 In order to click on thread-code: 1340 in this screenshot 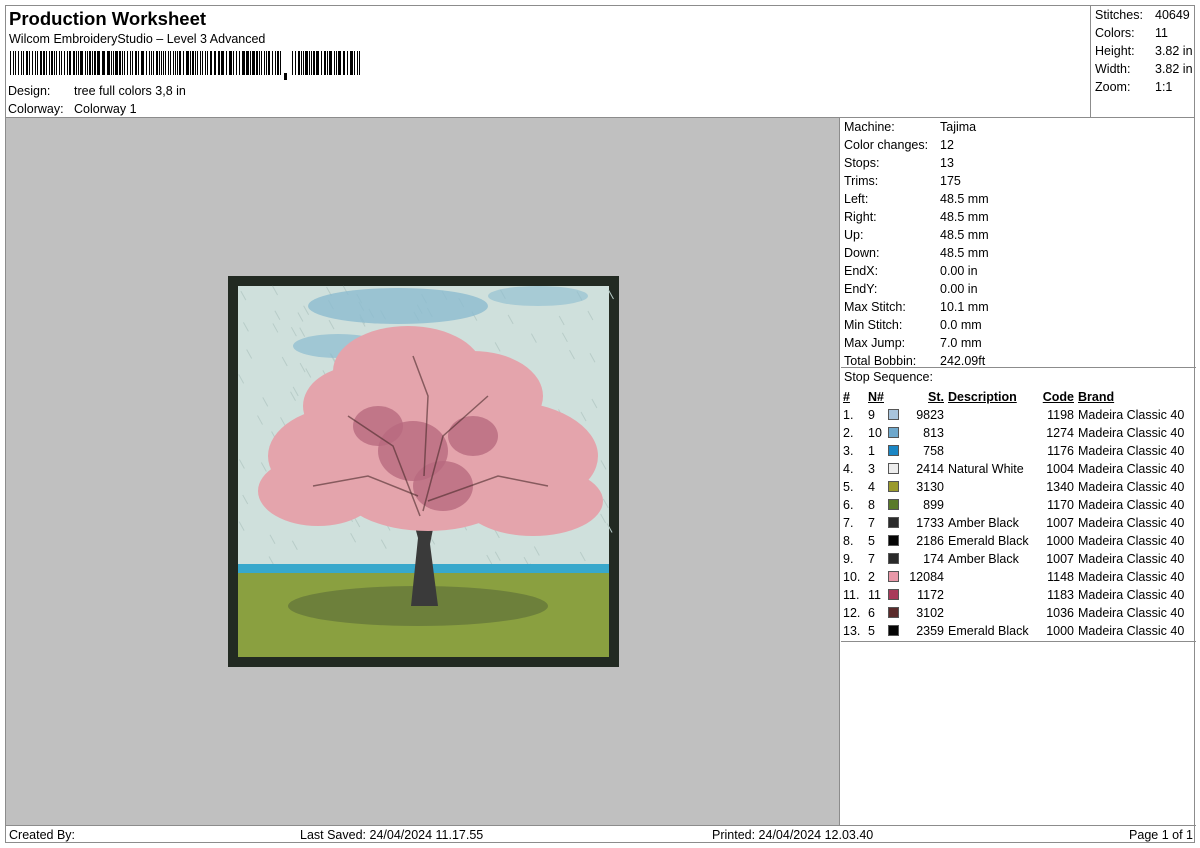, I will do `click(1060, 487)`.